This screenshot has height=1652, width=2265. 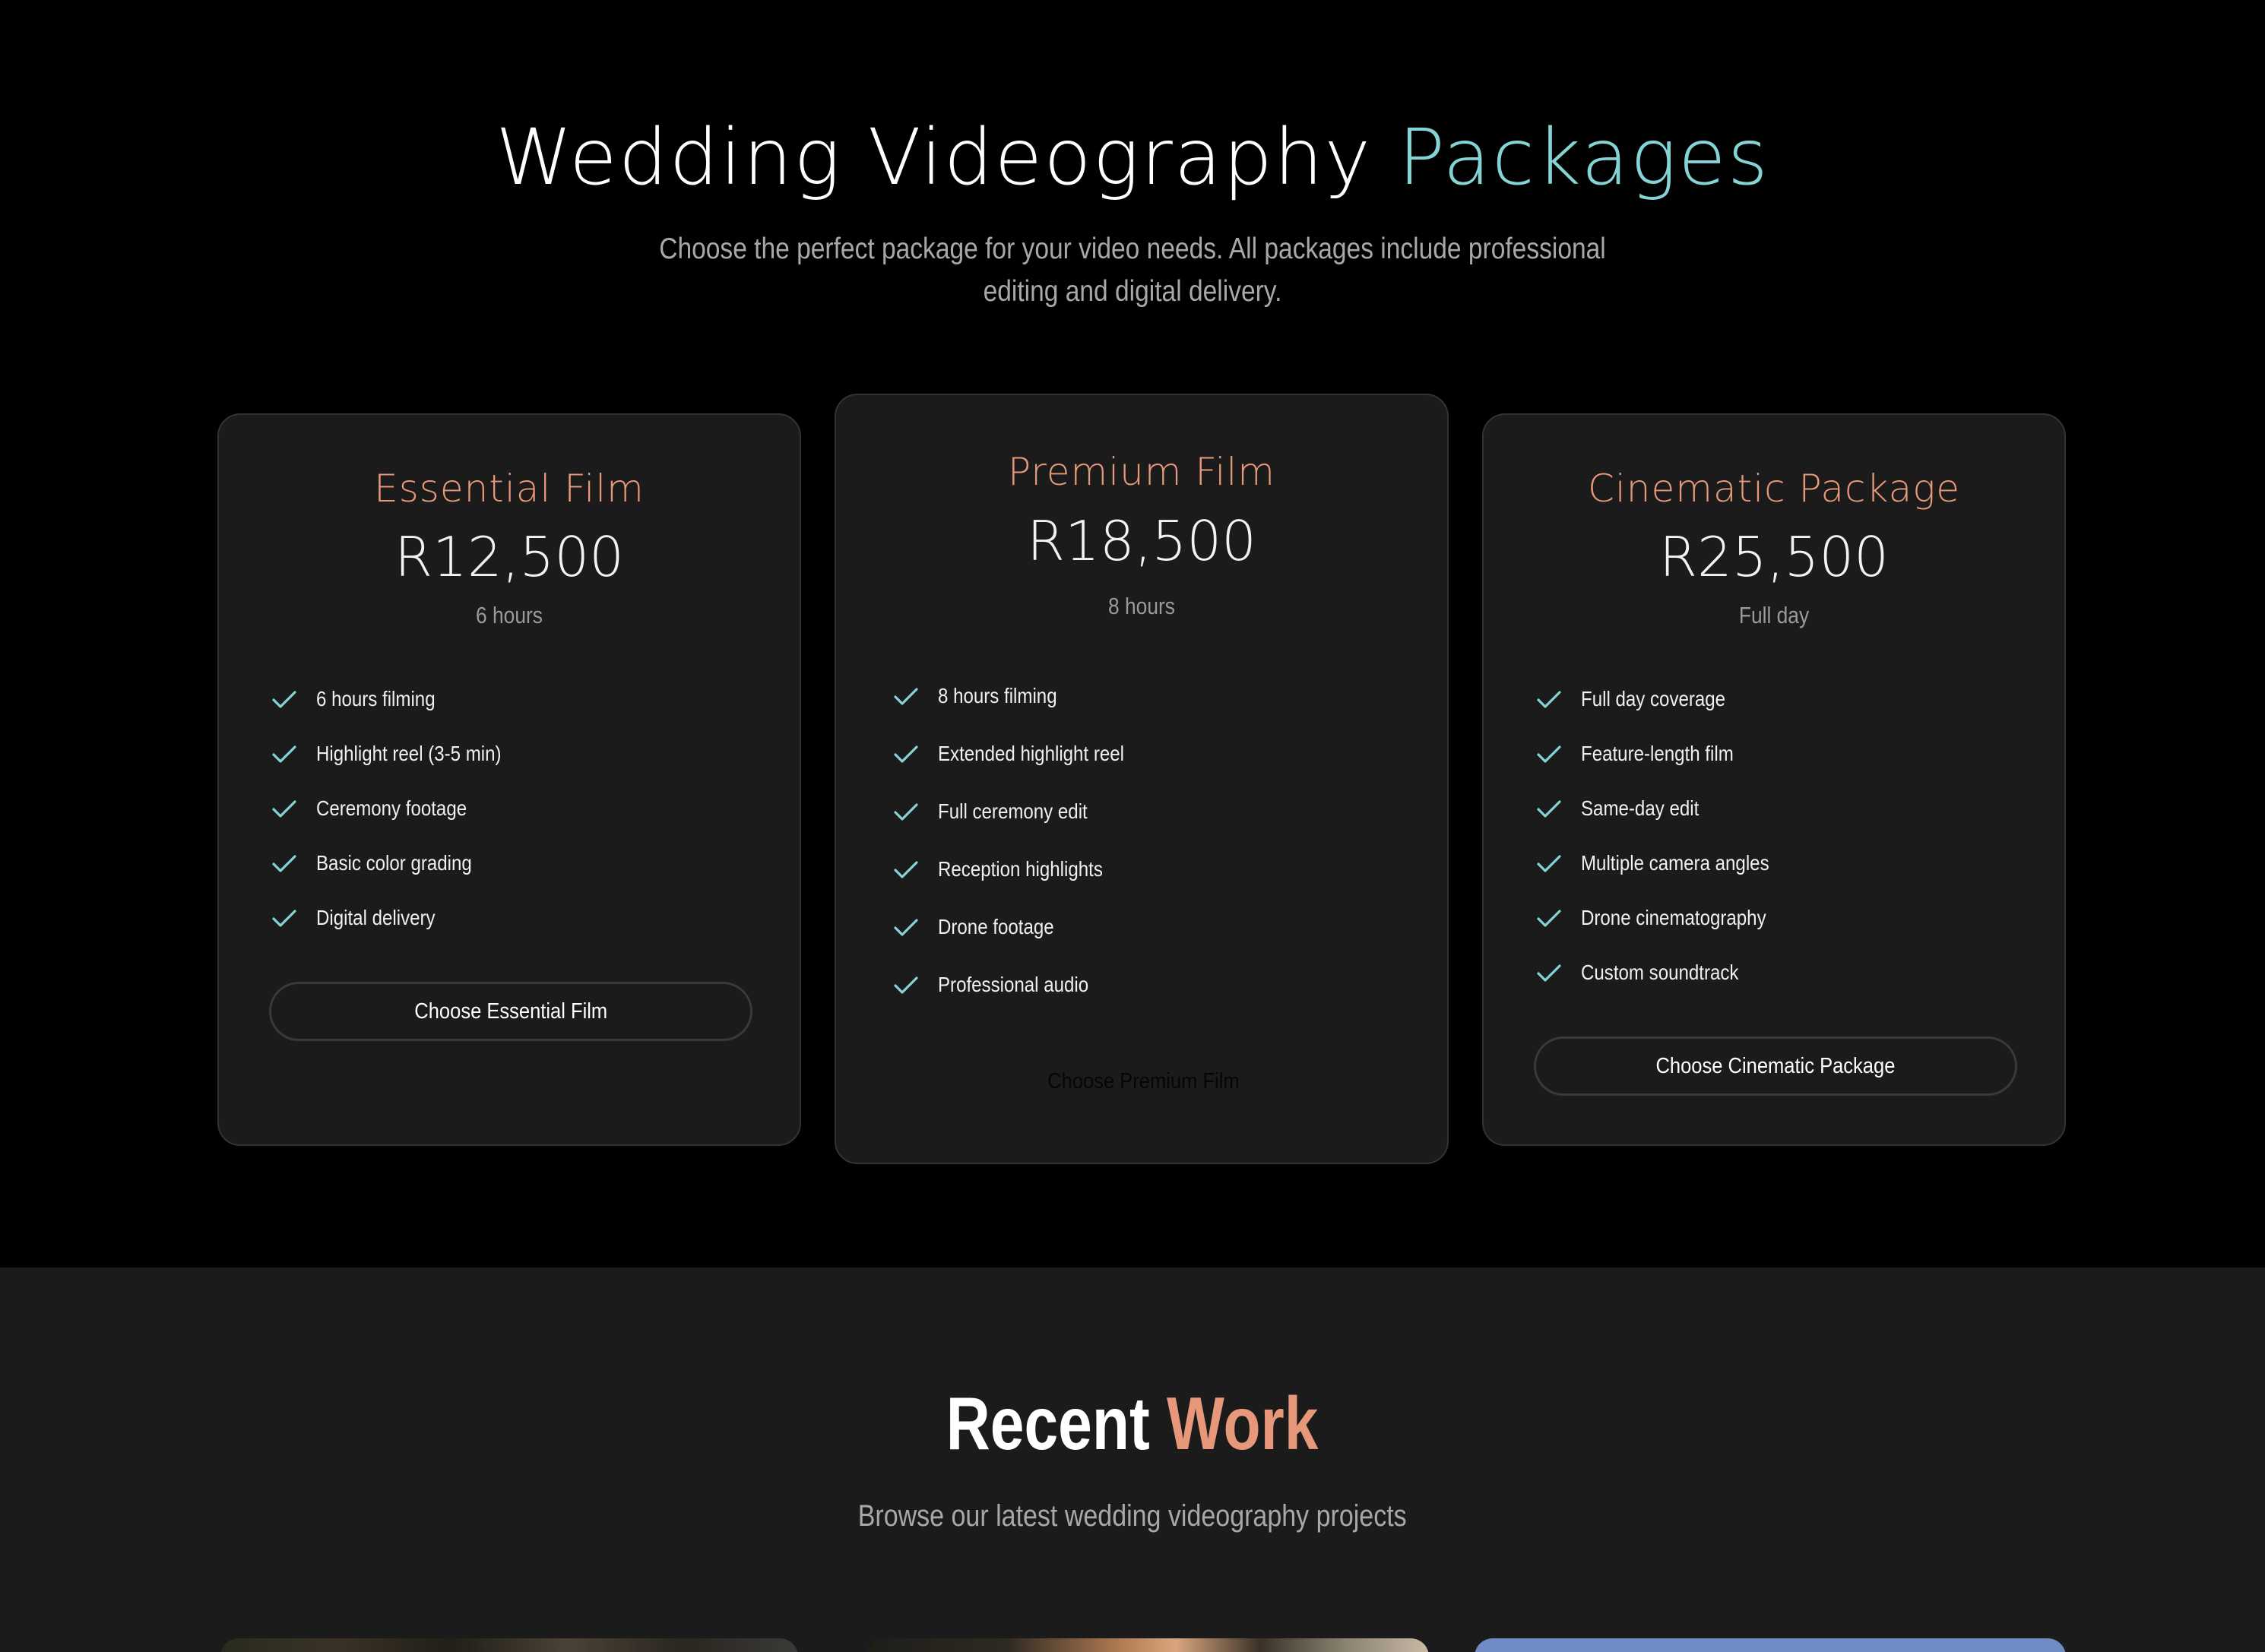 What do you see at coordinates (1048, 1423) in the screenshot?
I see `recent-work-title-main: Recent` at bounding box center [1048, 1423].